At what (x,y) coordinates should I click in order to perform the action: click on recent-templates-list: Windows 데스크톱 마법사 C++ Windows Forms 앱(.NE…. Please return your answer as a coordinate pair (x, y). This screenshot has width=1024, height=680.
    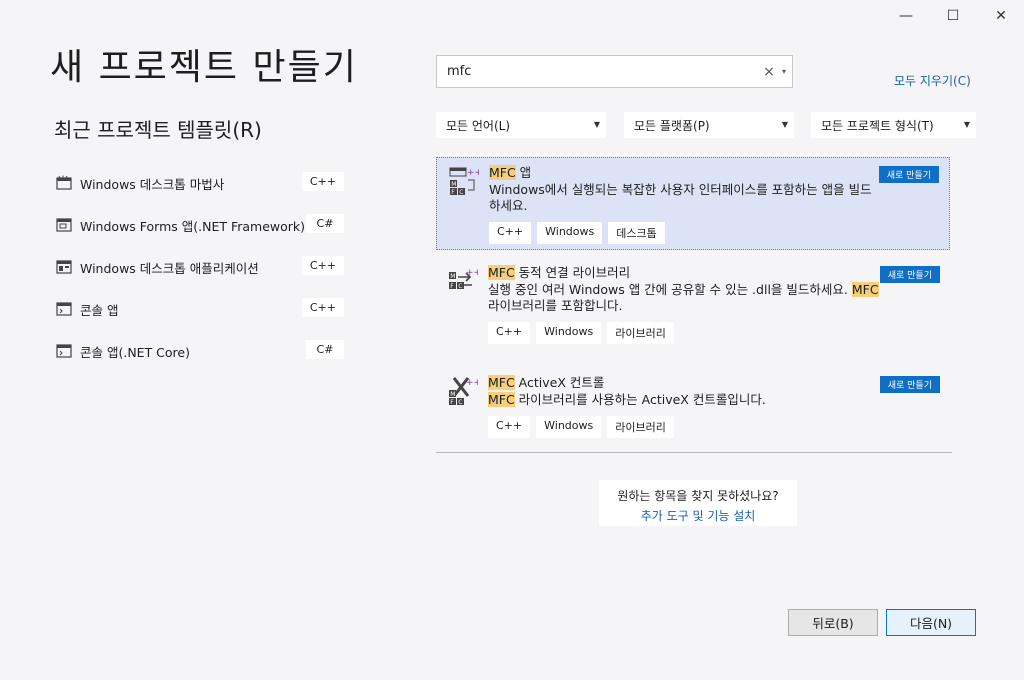
    Looking at the image, I should click on (202, 267).